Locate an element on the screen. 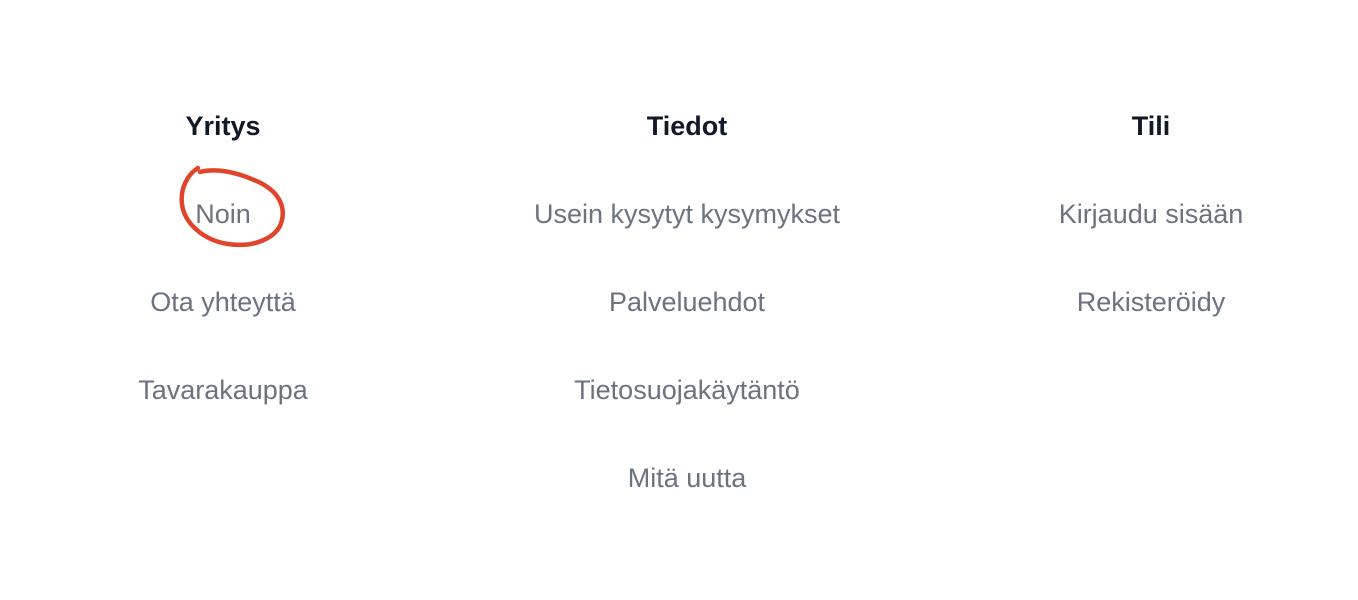  list-item: Kirjaudu sisään is located at coordinates (1151, 240).